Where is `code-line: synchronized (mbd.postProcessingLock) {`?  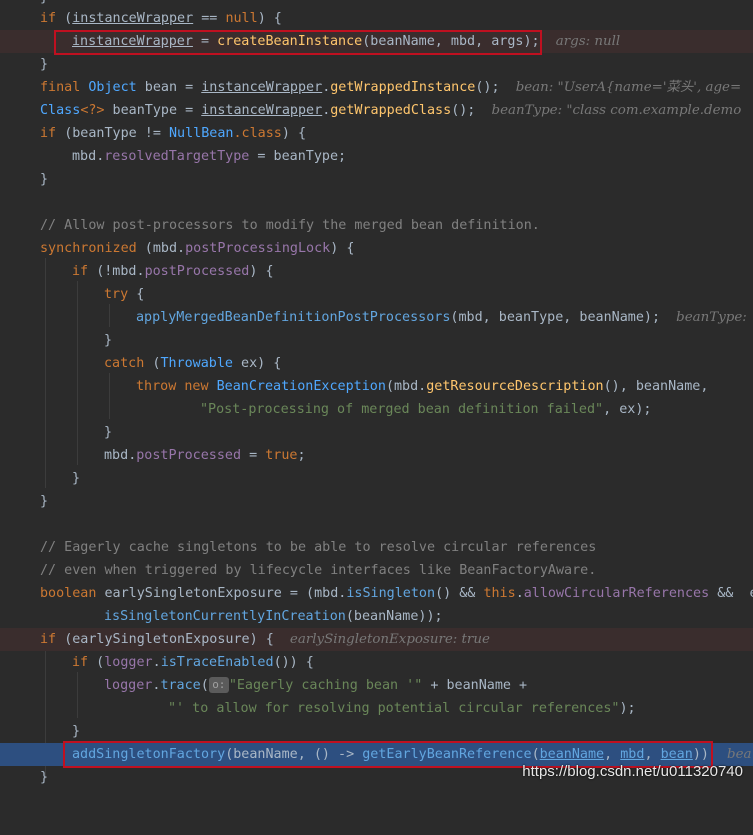
code-line: synchronized (mbd.postProcessingLock) { is located at coordinates (197, 248).